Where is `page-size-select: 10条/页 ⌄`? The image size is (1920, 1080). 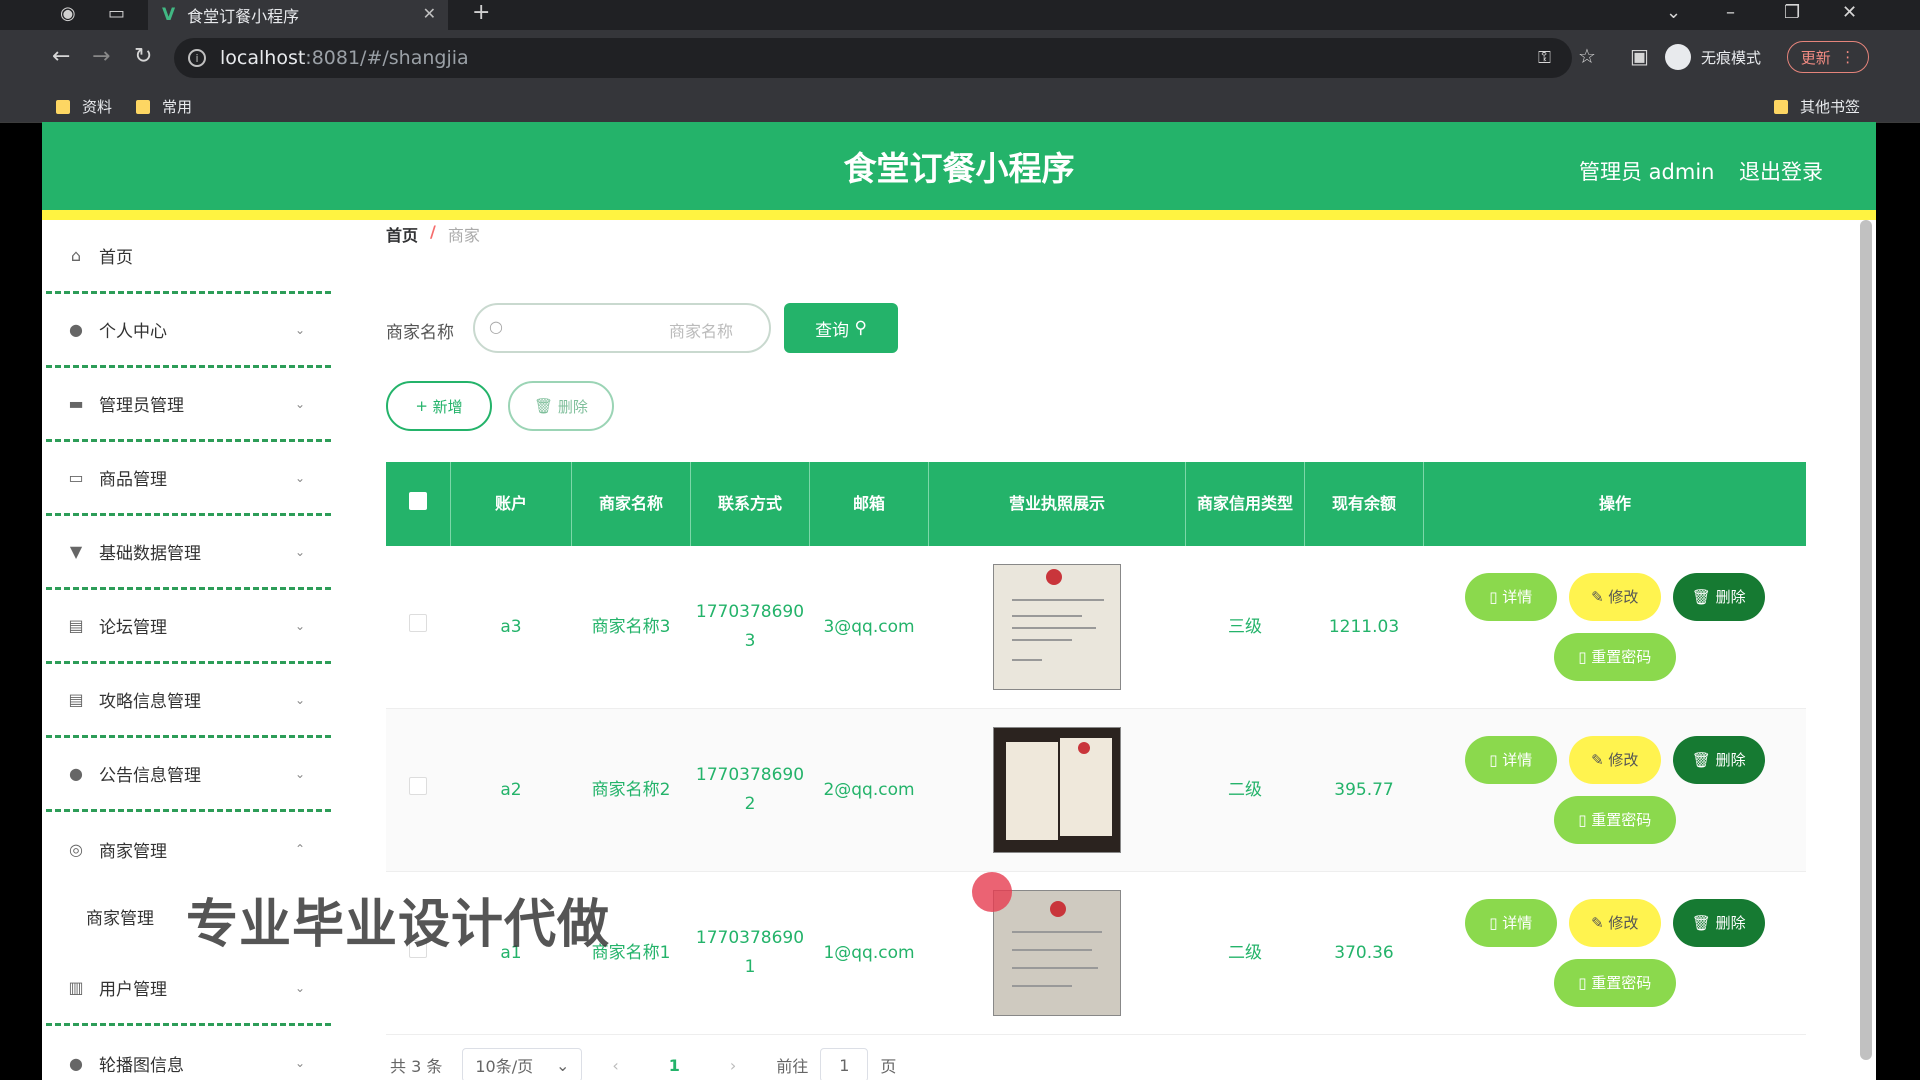
page-size-select: 10条/页 ⌄ is located at coordinates (522, 1064).